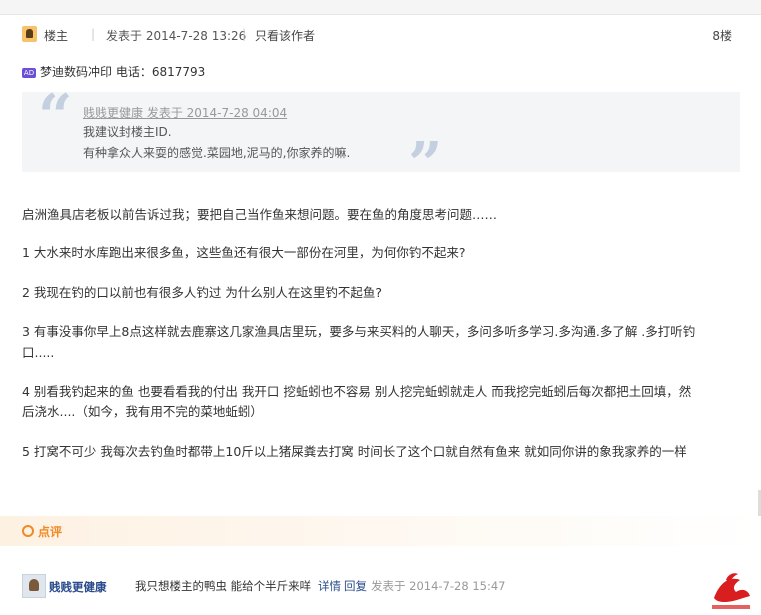 The height and width of the screenshot is (615, 761). What do you see at coordinates (731, 591) in the screenshot?
I see `watermark-logo` at bounding box center [731, 591].